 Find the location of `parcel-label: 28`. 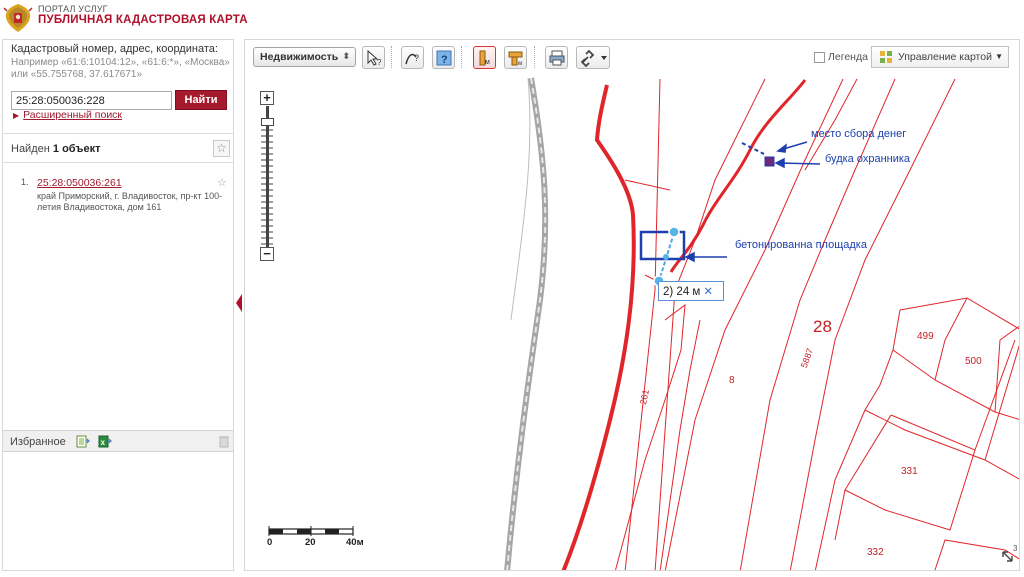

parcel-label: 28 is located at coordinates (822, 326).